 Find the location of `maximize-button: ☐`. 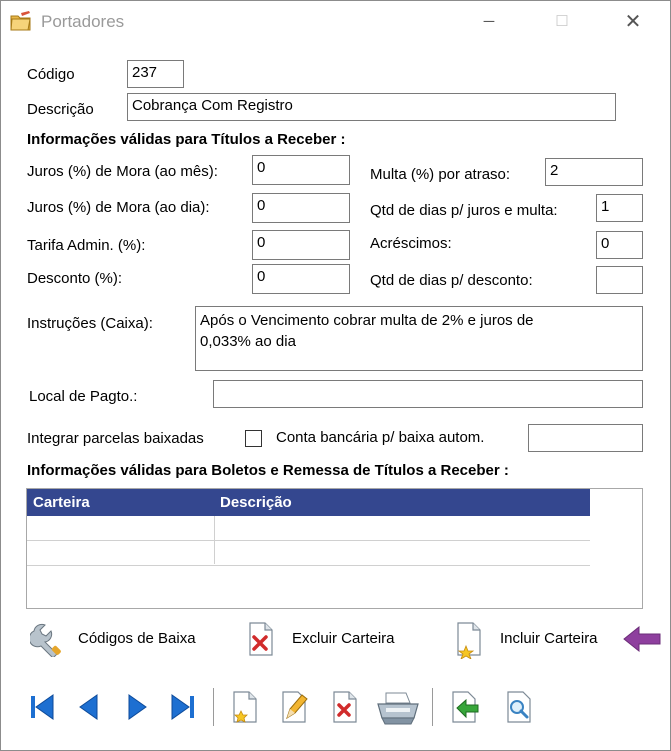

maximize-button: ☐ is located at coordinates (562, 22).